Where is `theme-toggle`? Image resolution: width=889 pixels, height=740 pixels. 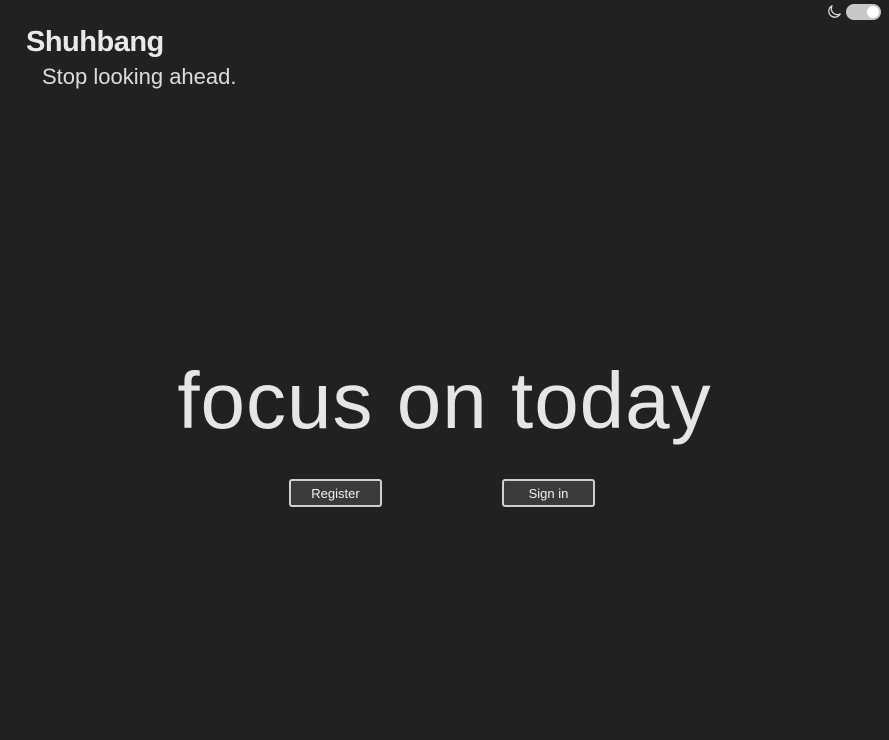 theme-toggle is located at coordinates (853, 11).